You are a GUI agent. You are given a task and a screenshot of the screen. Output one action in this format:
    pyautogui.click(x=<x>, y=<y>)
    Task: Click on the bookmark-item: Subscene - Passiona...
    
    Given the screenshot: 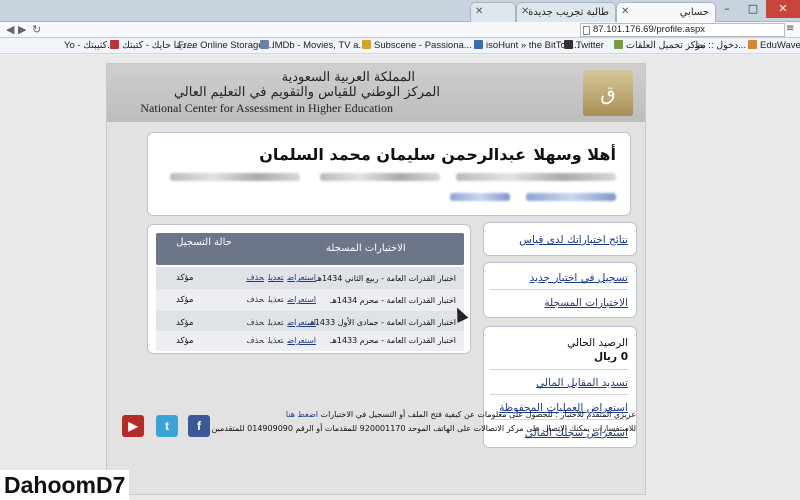 What is the action you would take?
    pyautogui.click(x=417, y=46)
    